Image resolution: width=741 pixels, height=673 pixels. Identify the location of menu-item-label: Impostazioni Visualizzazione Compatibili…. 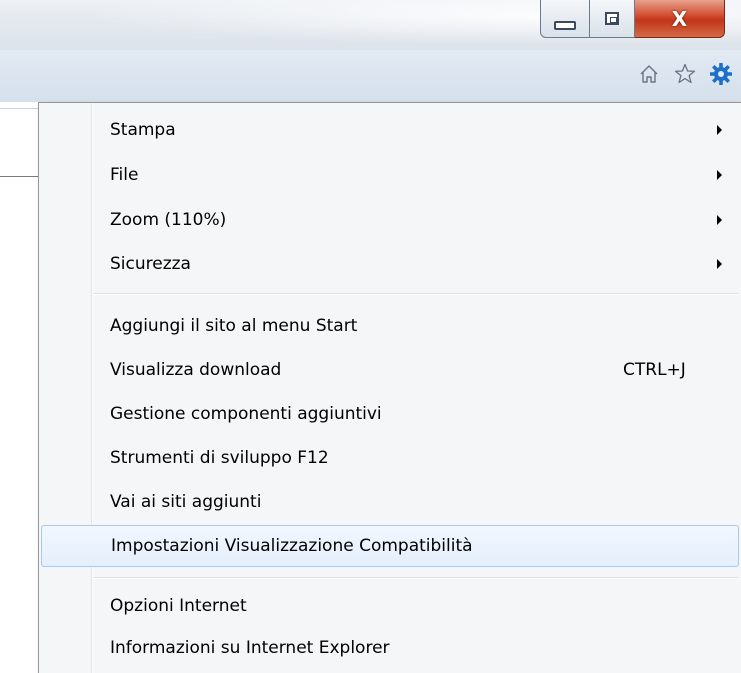
(292, 546).